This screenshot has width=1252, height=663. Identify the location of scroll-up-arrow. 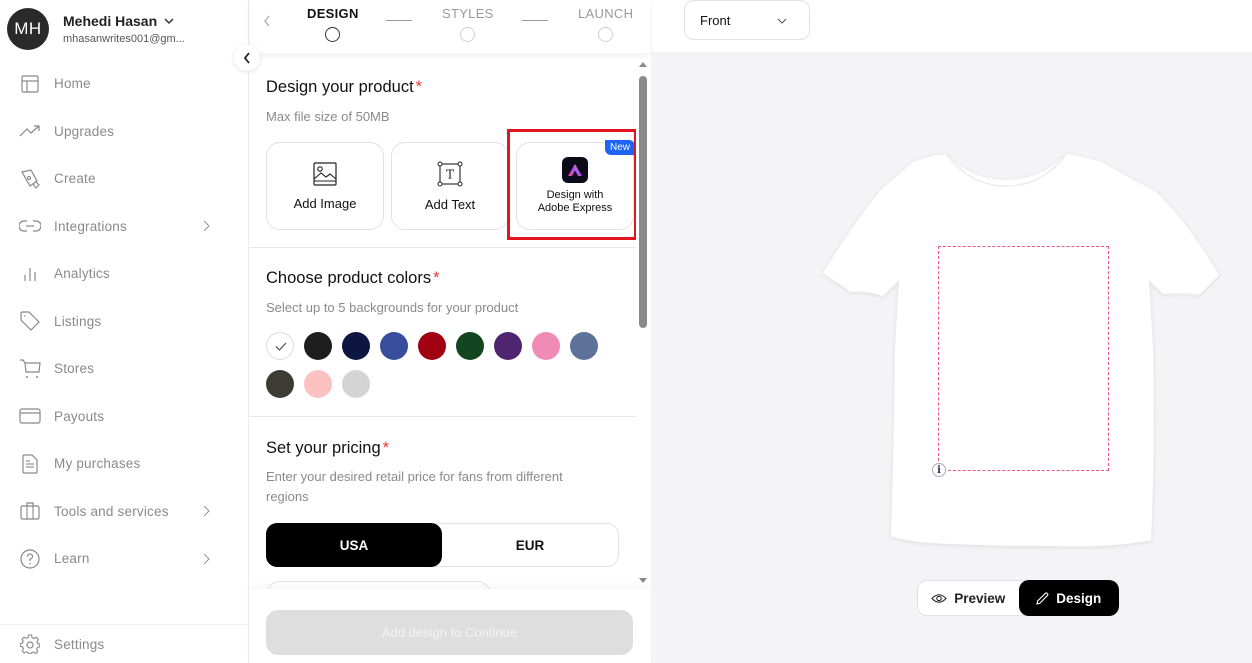
(643, 64).